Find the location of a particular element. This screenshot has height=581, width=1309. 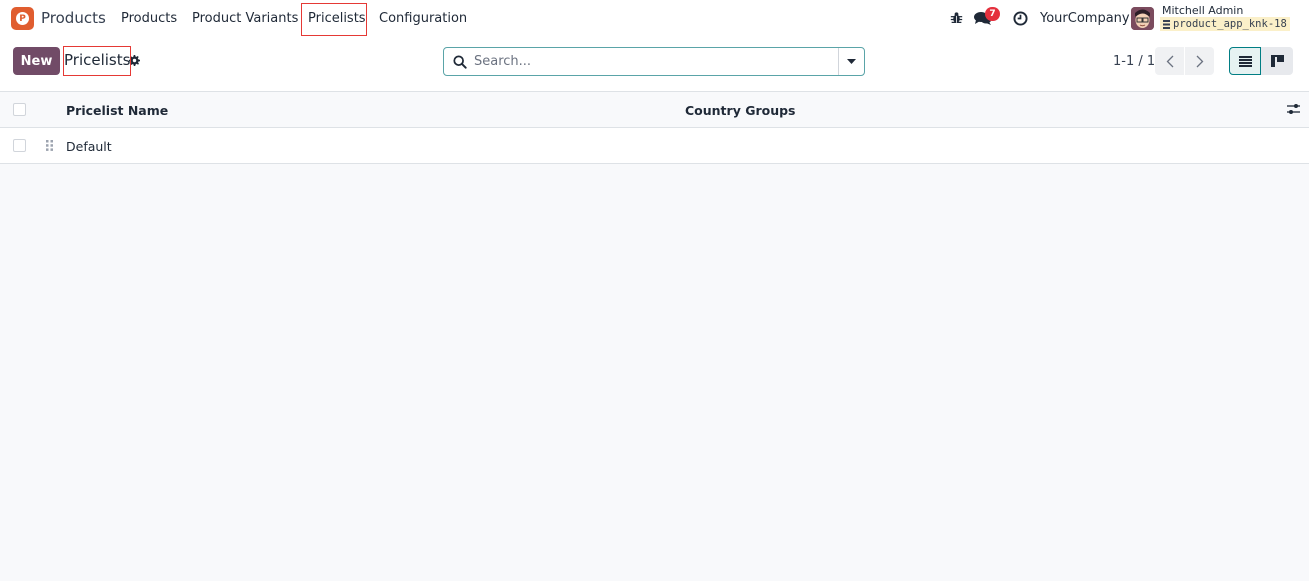

search-icon is located at coordinates (460, 61).